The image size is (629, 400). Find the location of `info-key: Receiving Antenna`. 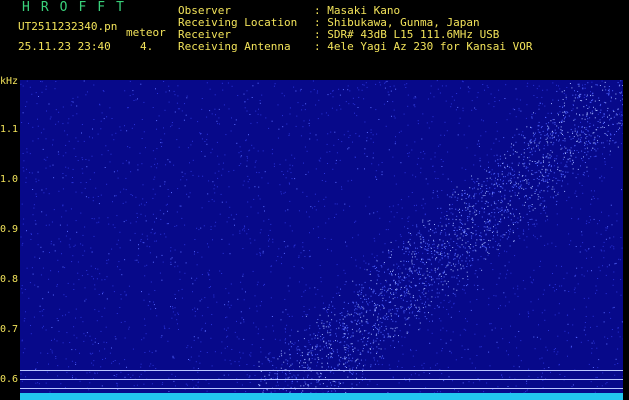

info-key: Receiving Antenna is located at coordinates (234, 46).